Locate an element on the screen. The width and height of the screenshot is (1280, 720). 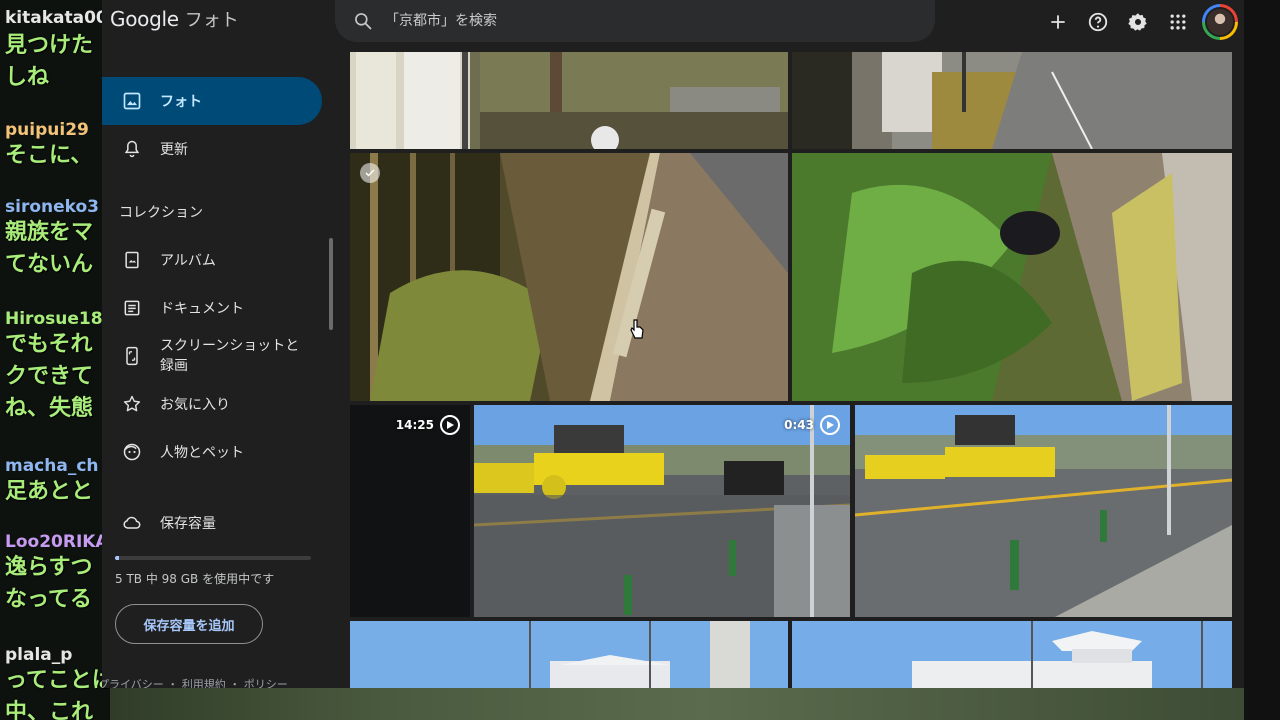
sidebar-item-label: フォト is located at coordinates (181, 102).